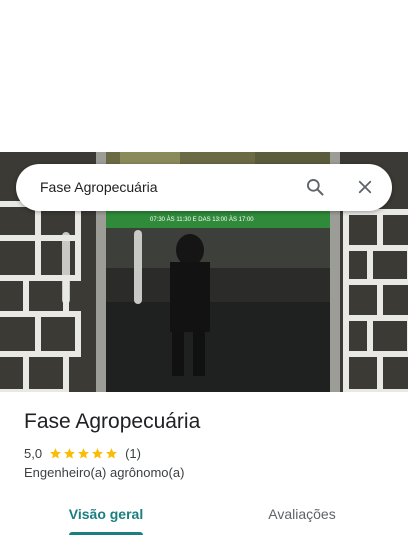 The height and width of the screenshot is (544, 408). Describe the element at coordinates (202, 219) in the screenshot. I see `photo-sign-text: 07:30 ÀS 11:30 E DAS 13:00 ÀS 17:00` at that location.